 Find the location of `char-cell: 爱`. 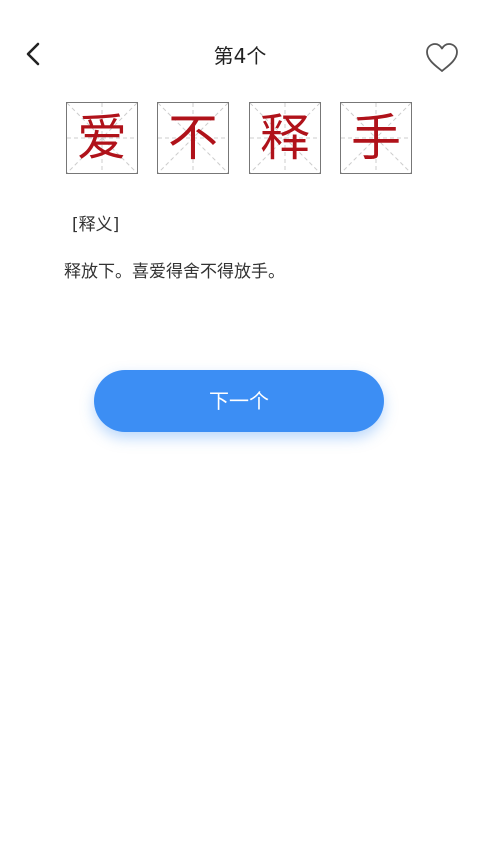

char-cell: 爱 is located at coordinates (102, 138).